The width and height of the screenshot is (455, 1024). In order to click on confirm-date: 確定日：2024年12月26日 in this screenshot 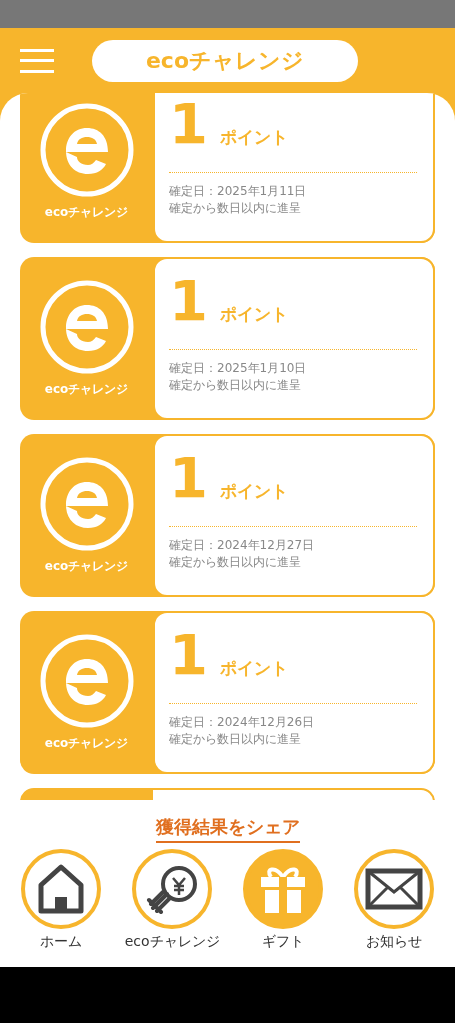, I will do `click(242, 722)`.